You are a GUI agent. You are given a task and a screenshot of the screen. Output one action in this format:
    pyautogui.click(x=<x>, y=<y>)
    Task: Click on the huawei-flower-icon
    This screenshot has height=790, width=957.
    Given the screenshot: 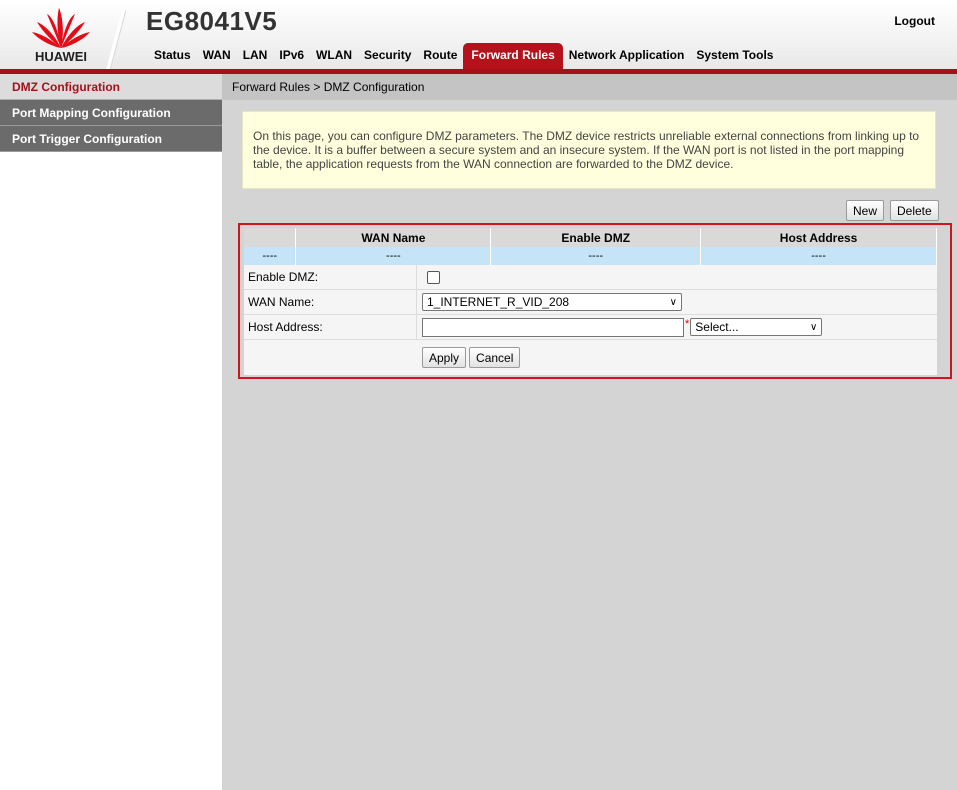 What is the action you would take?
    pyautogui.click(x=61, y=28)
    